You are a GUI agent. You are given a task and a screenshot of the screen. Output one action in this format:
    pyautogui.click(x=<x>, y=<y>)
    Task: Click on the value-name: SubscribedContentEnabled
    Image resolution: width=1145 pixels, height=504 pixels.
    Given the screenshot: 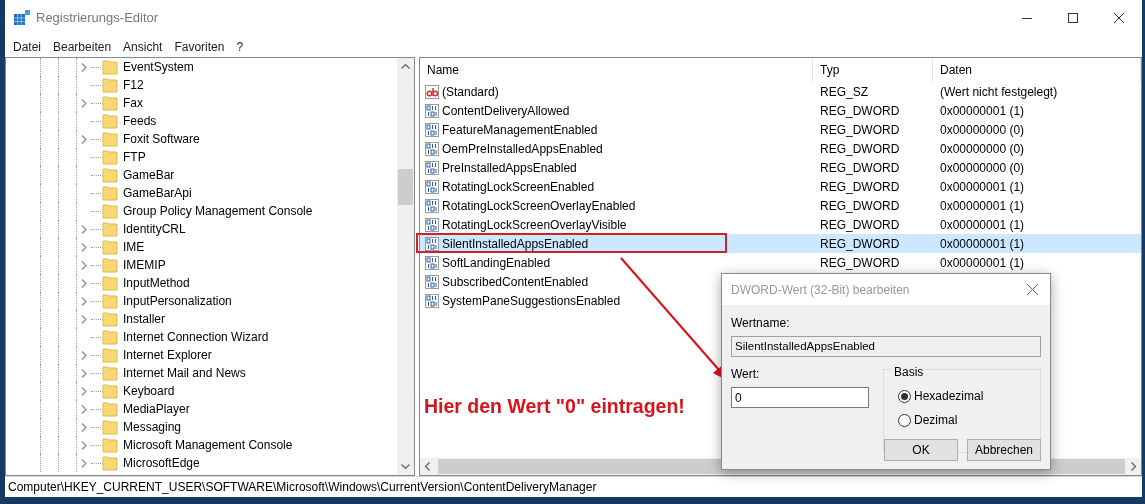 What is the action you would take?
    pyautogui.click(x=515, y=282)
    